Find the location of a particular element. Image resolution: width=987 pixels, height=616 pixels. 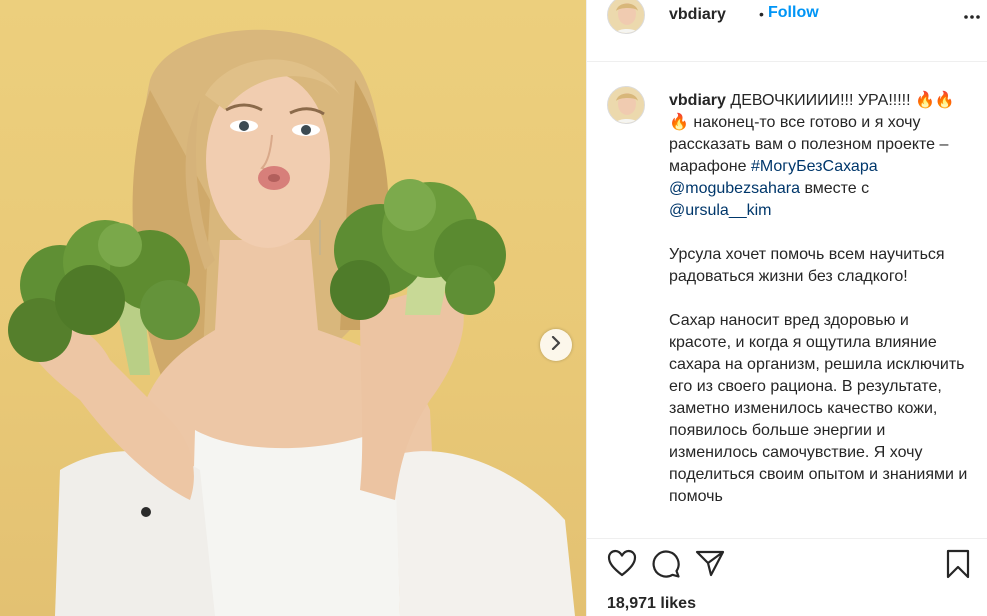

follow-button: Follow is located at coordinates (793, 13).